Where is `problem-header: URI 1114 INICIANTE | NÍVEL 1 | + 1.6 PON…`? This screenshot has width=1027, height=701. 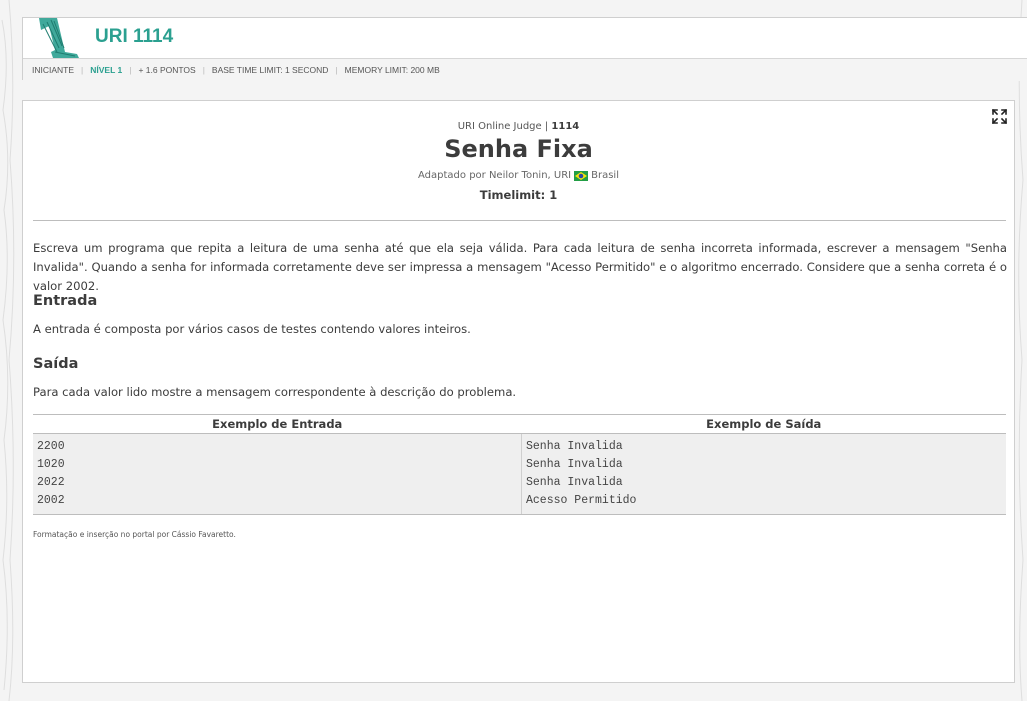 problem-header: URI 1114 INICIANTE | NÍVEL 1 | + 1.6 PON… is located at coordinates (524, 49).